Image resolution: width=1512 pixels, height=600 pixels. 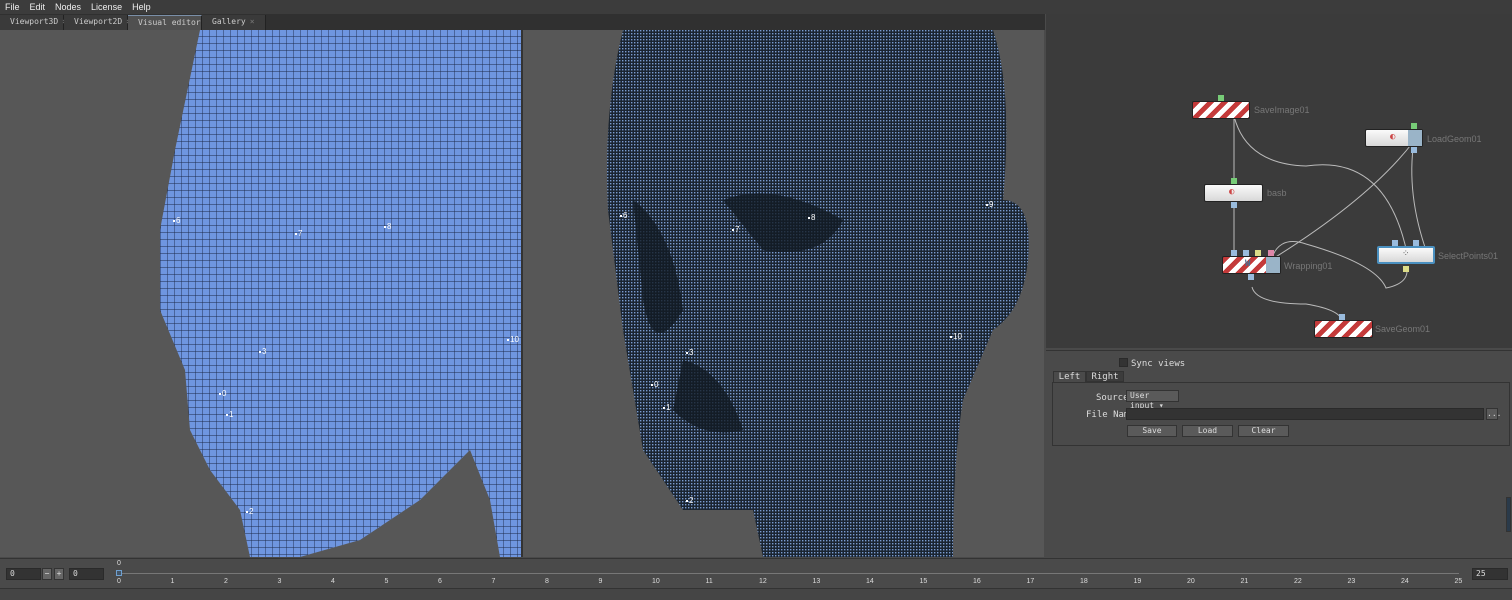 I want to click on node-saveimage01, so click(x=1221, y=110).